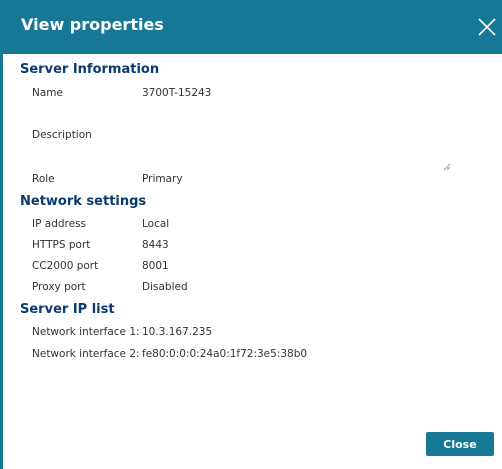 The height and width of the screenshot is (469, 502). Describe the element at coordinates (225, 354) in the screenshot. I see `network-interface-2-value: fe80:0:0:0:24a0:1f72:3e5:38b0` at that location.